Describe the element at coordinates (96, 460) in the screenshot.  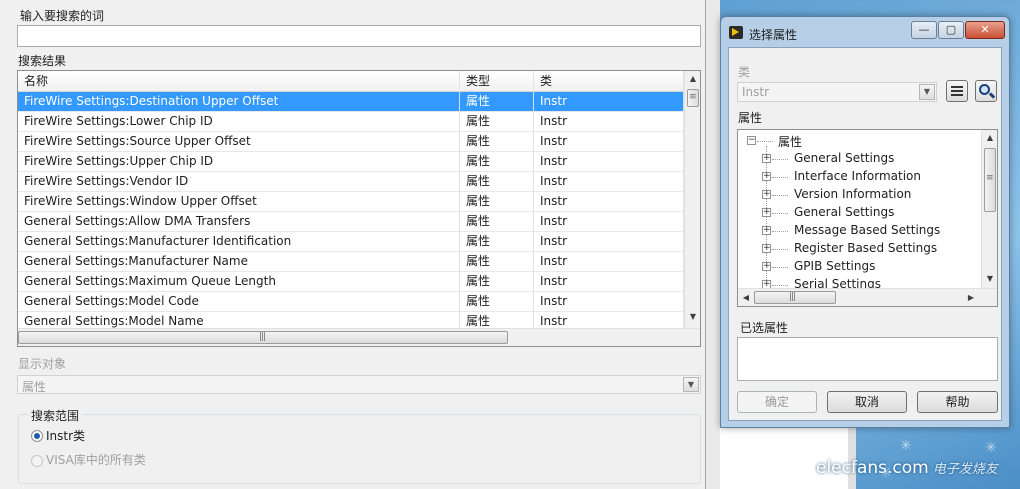
I see `radio-all-visa-classes-label: VISA库中的所有类` at that location.